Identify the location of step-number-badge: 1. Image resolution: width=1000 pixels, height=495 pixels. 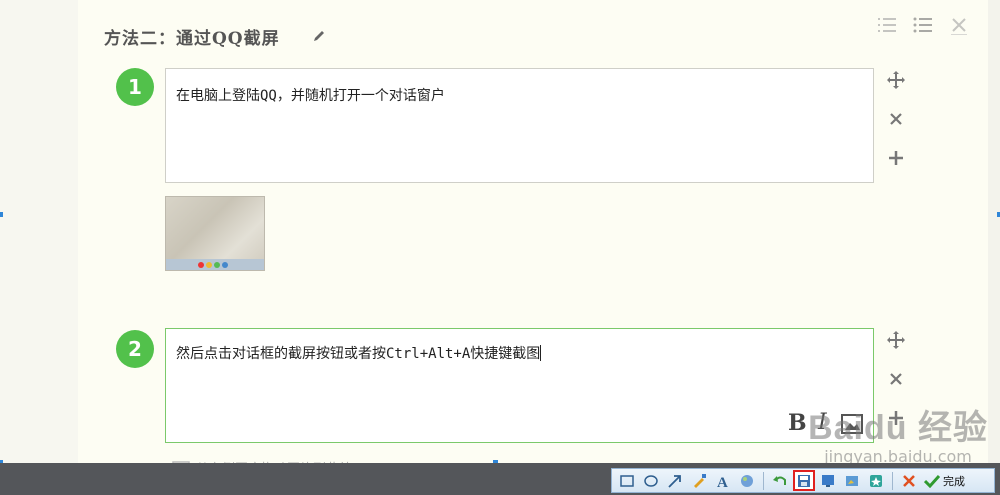
(135, 87).